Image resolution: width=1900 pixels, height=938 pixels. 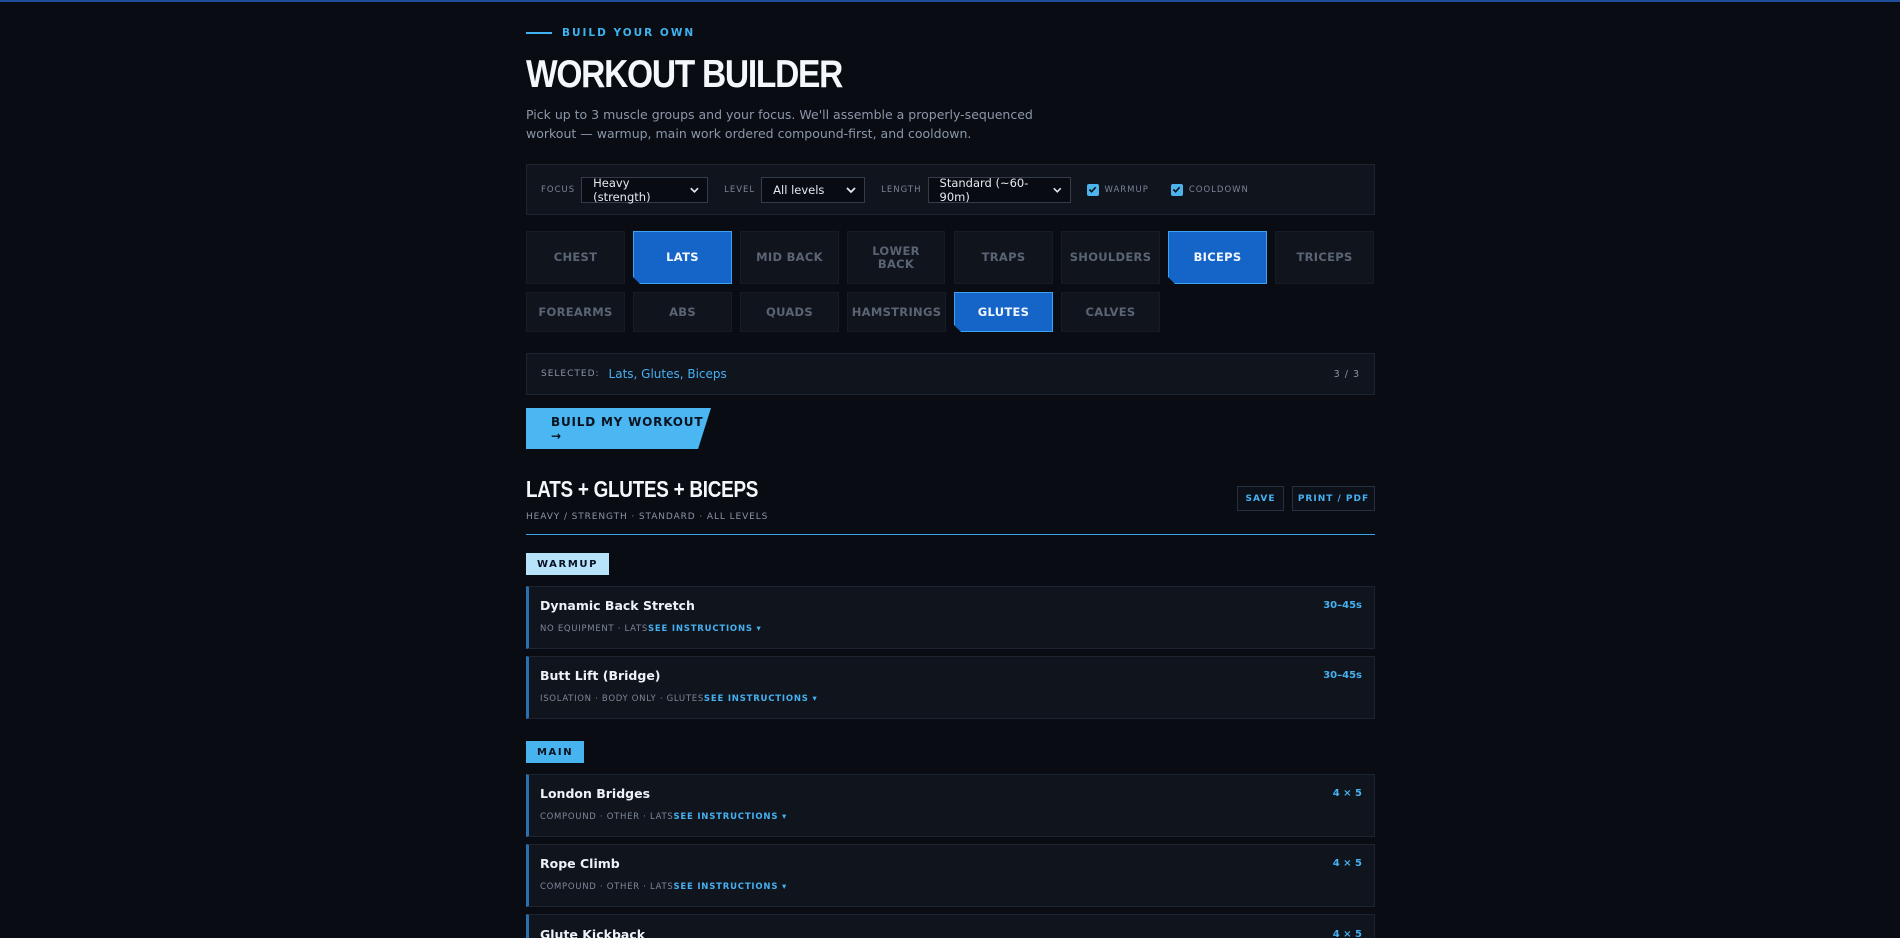 What do you see at coordinates (617, 605) in the screenshot?
I see `exercise-name: Dynamic Back Stretch` at bounding box center [617, 605].